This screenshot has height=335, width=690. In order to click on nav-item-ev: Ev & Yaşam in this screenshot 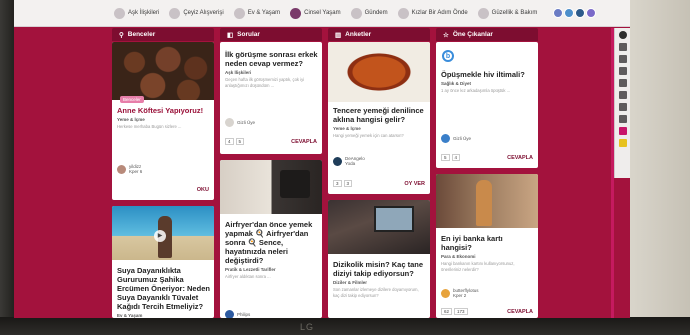, I will do `click(257, 13)`.